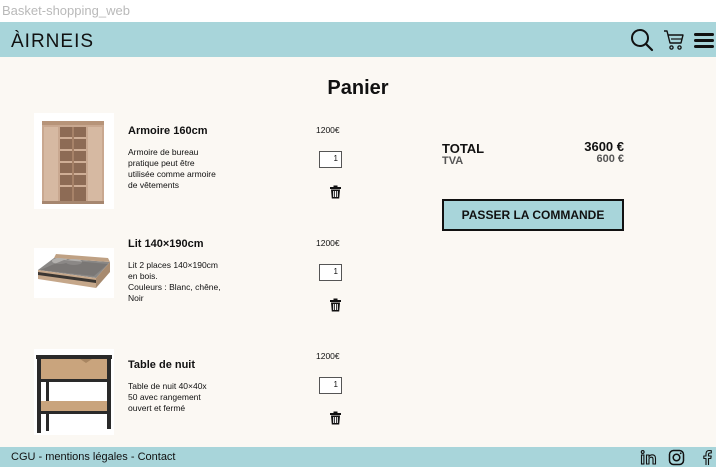 The image size is (716, 467). Describe the element at coordinates (166, 244) in the screenshot. I see `product-name: Lit 140×190cm` at that location.